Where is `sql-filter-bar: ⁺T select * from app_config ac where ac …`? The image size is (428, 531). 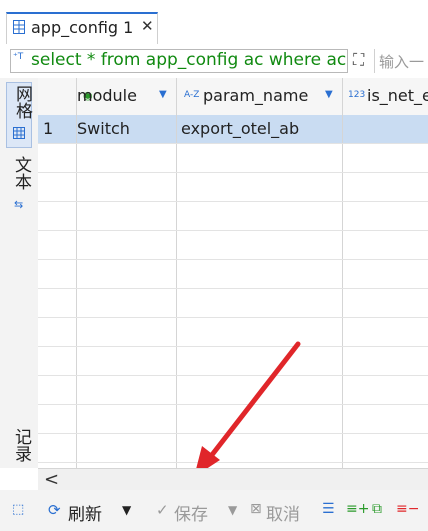 sql-filter-bar: ⁺T select * from app_config ac where ac … is located at coordinates (214, 61).